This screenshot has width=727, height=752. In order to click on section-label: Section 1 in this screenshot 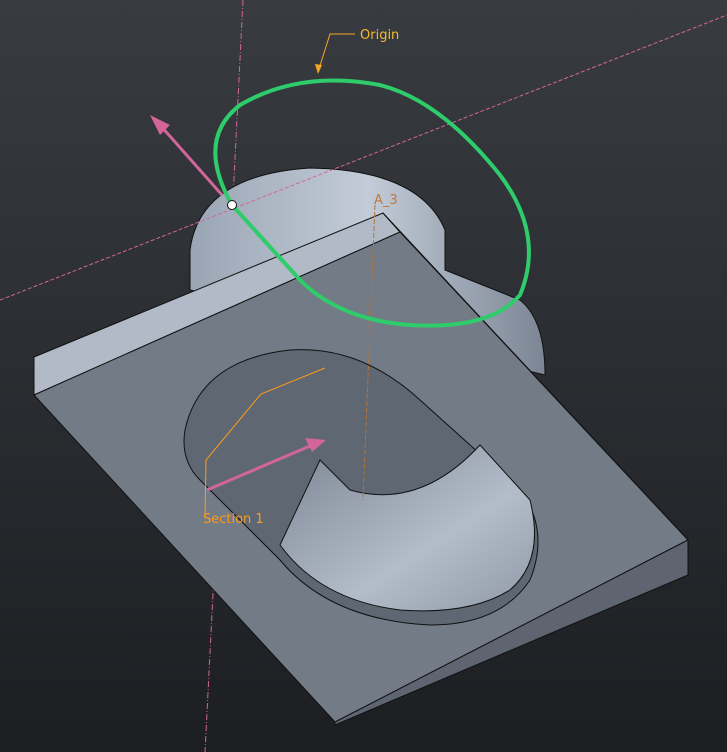, I will do `click(233, 519)`.